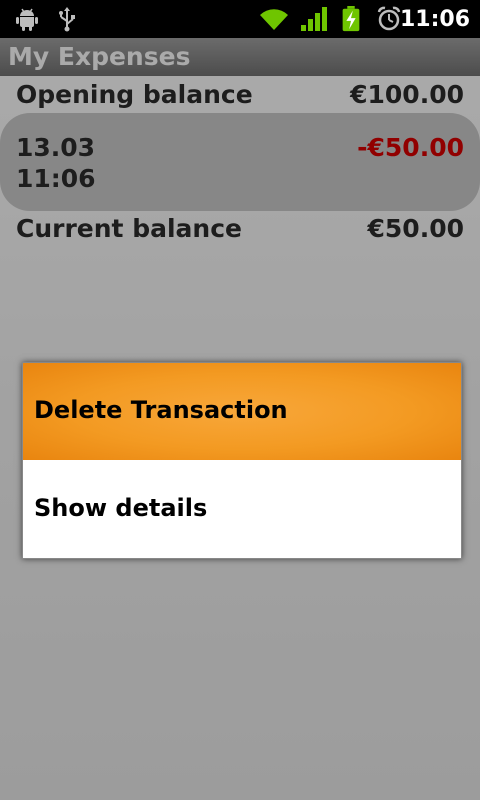 The width and height of the screenshot is (480, 800). I want to click on menu-item-delete-transaction: Delete Transaction, so click(242, 411).